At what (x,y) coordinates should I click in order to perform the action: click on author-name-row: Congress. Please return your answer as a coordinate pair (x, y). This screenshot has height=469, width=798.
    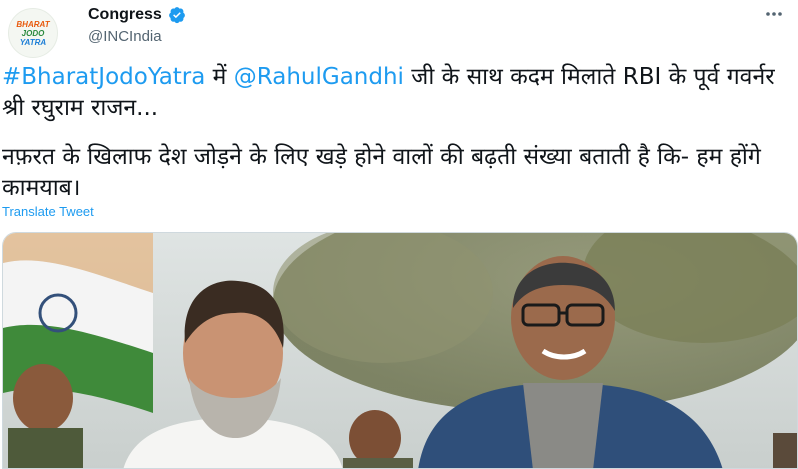
    Looking at the image, I should click on (137, 15).